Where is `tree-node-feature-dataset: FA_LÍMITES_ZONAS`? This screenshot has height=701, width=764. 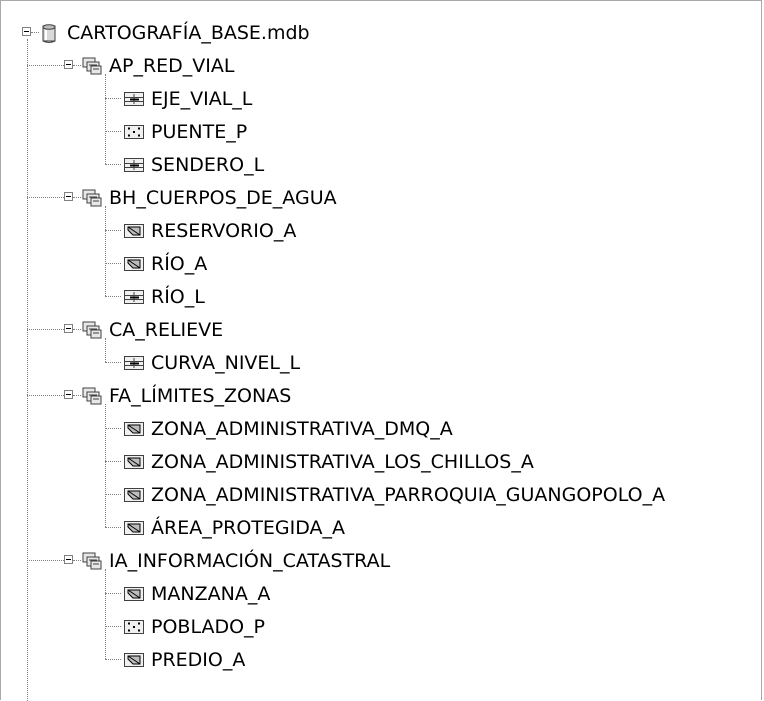 tree-node-feature-dataset: FA_LÍMITES_ZONAS is located at coordinates (381, 396).